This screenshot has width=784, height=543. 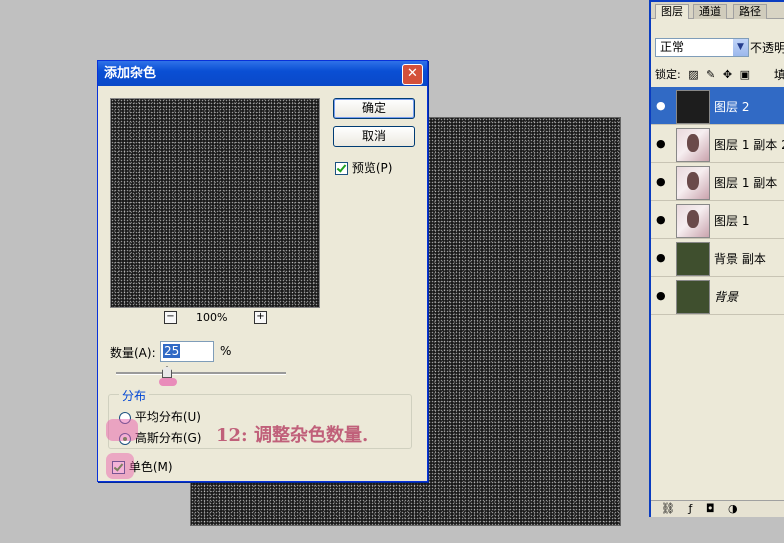 What do you see at coordinates (710, 74) in the screenshot?
I see `lock-paint-icon: ✎` at bounding box center [710, 74].